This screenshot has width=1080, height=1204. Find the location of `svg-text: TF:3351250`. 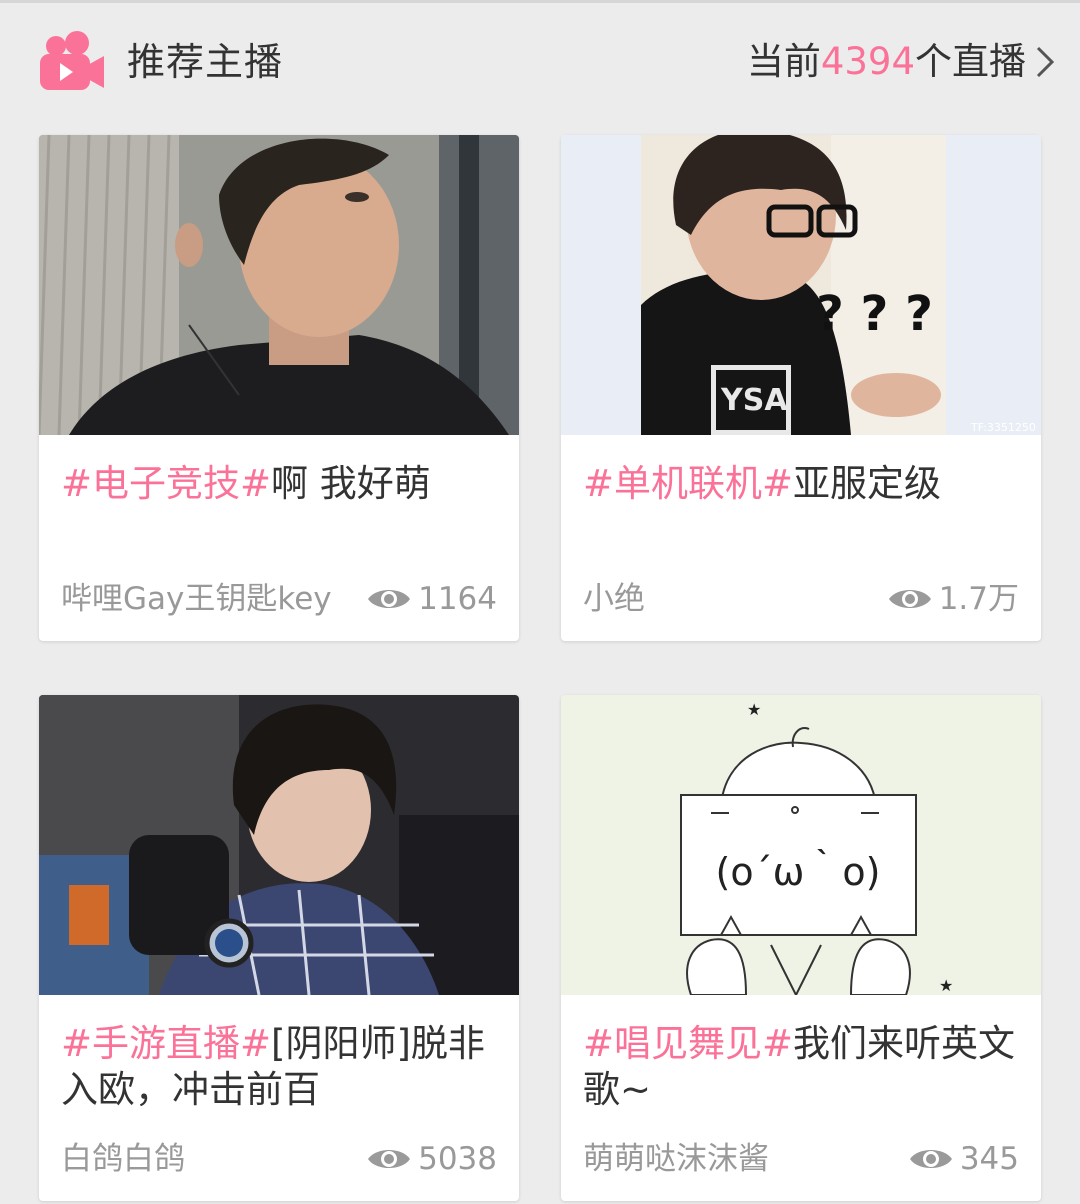

svg-text: TF:3351250 is located at coordinates (1003, 427).